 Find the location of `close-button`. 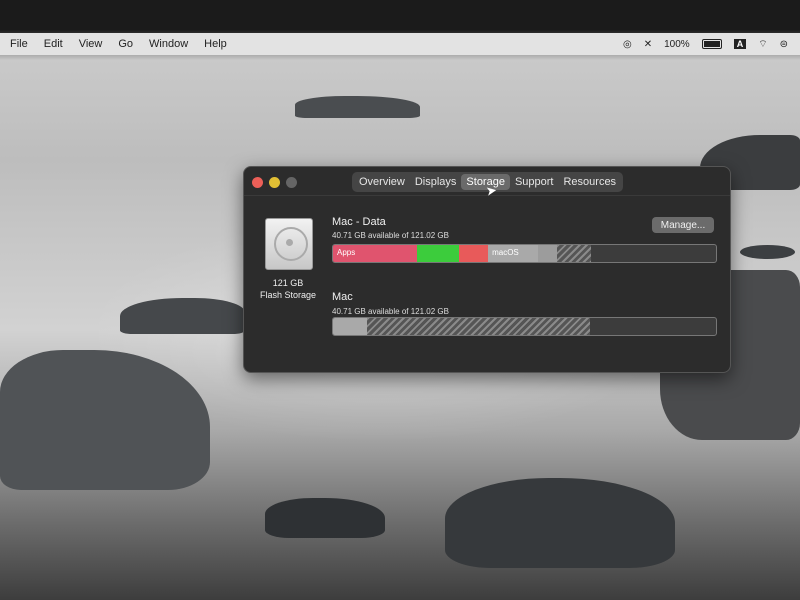

close-button is located at coordinates (257, 182).